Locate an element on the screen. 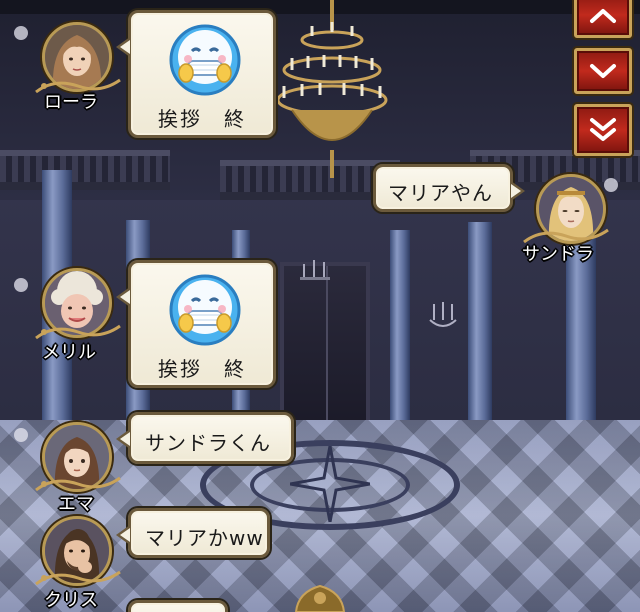 The height and width of the screenshot is (612, 640). speech-bubble: マリアやん is located at coordinates (449, 188).